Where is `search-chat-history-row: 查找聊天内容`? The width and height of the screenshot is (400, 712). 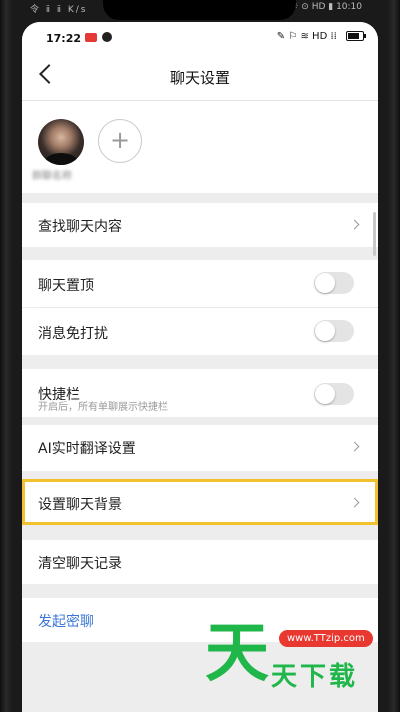
search-chat-history-row: 查找聊天内容 is located at coordinates (200, 225).